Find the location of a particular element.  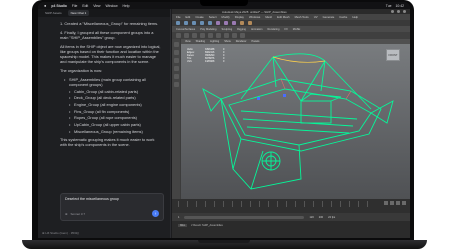

move-tool-icon is located at coordinates (176, 60).